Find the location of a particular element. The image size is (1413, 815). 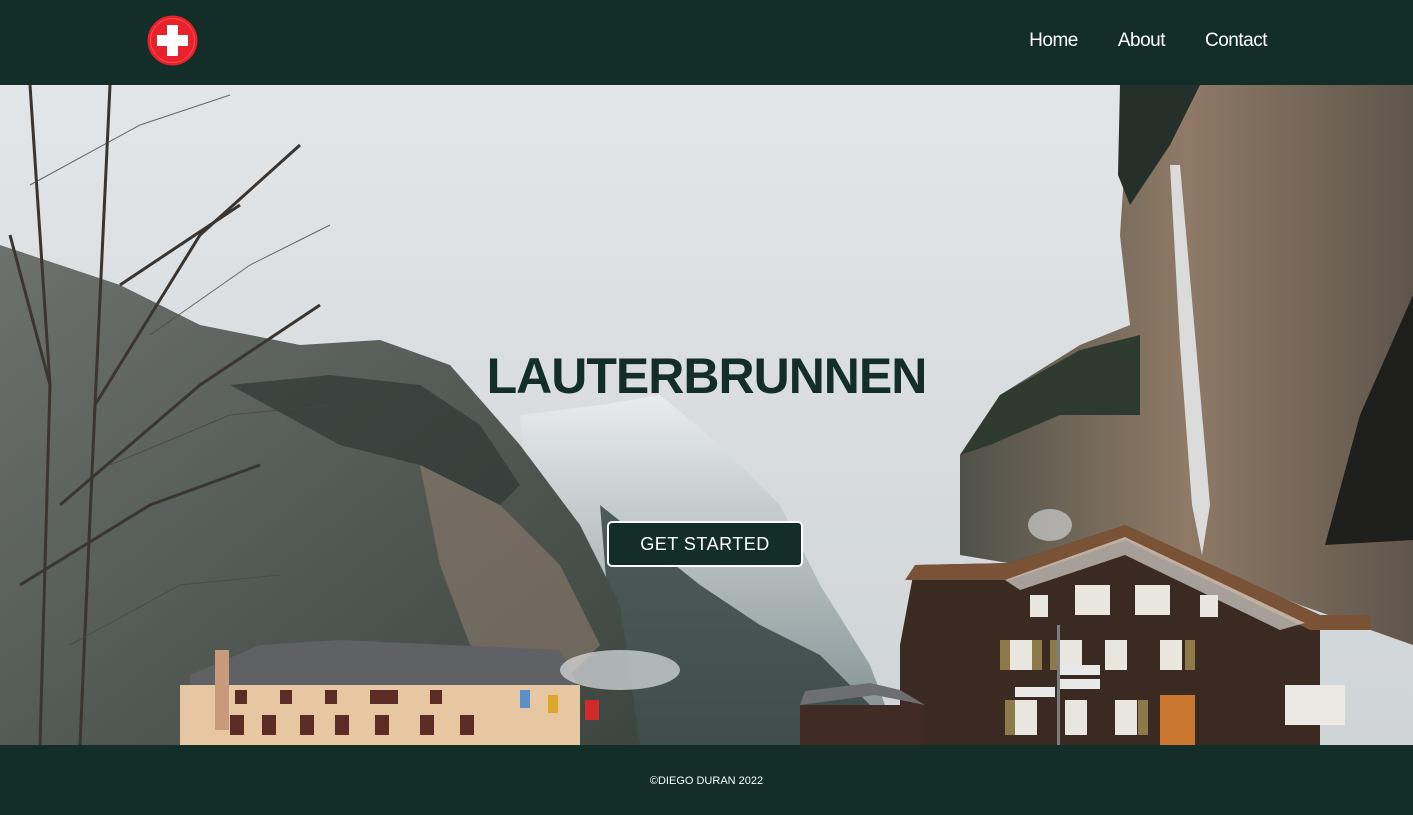

get-started-button: GET STARTED is located at coordinates (705, 544).